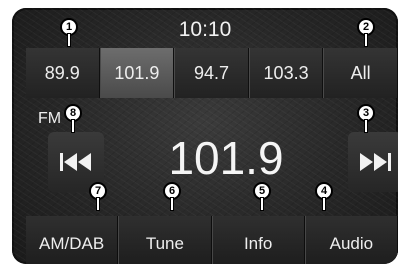 This screenshot has height=268, width=401. I want to click on seek-back-icon, so click(75, 162).